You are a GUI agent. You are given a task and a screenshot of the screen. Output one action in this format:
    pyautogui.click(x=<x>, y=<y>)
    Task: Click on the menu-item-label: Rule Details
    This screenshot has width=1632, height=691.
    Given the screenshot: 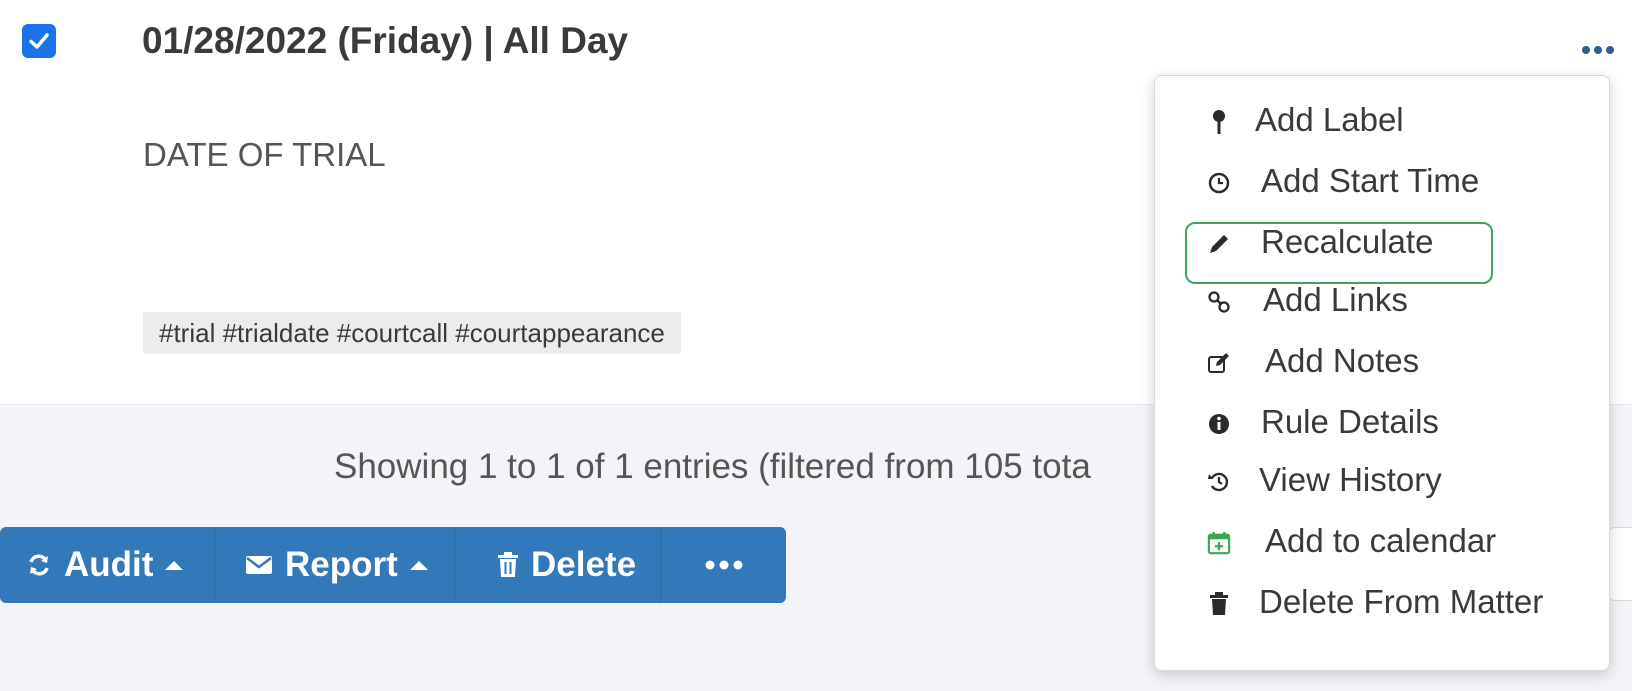 What is the action you would take?
    pyautogui.click(x=1350, y=421)
    